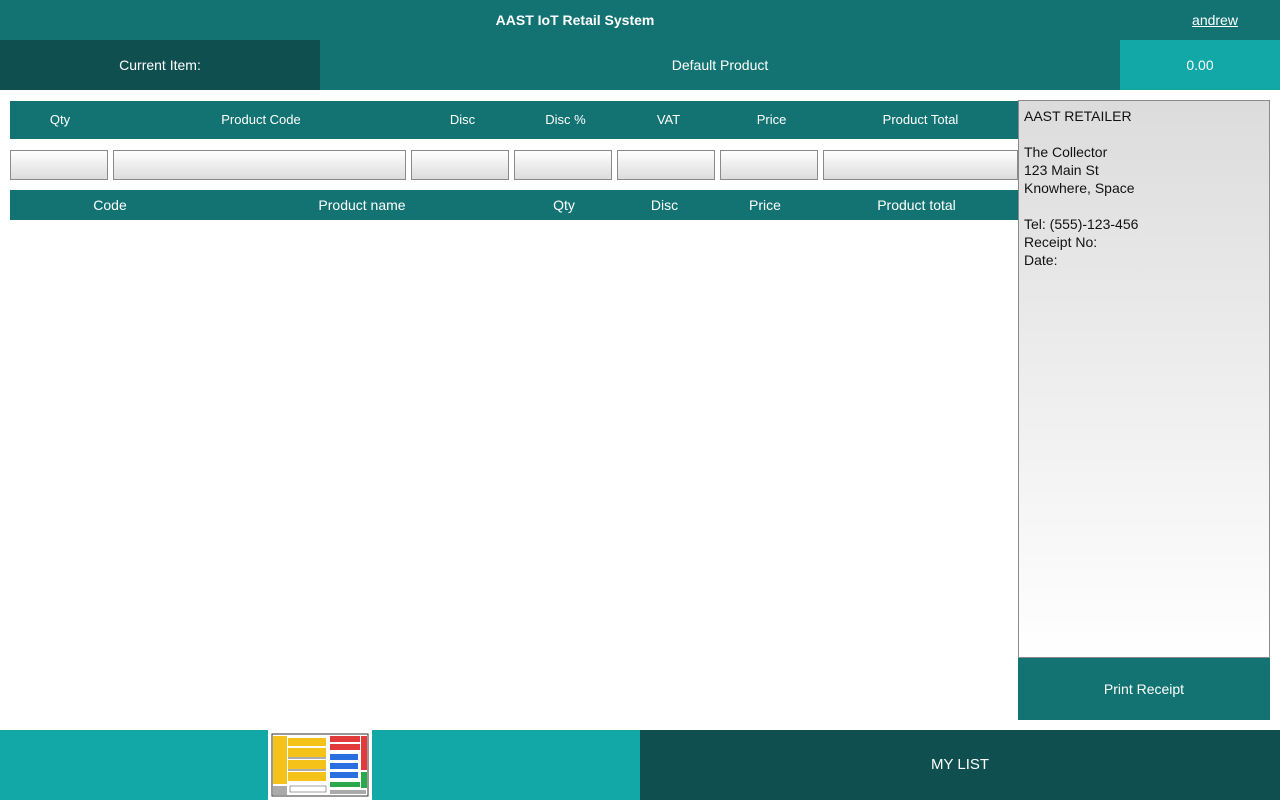 This screenshot has height=805, width=1280. I want to click on header-vat: VAT, so click(668, 119).